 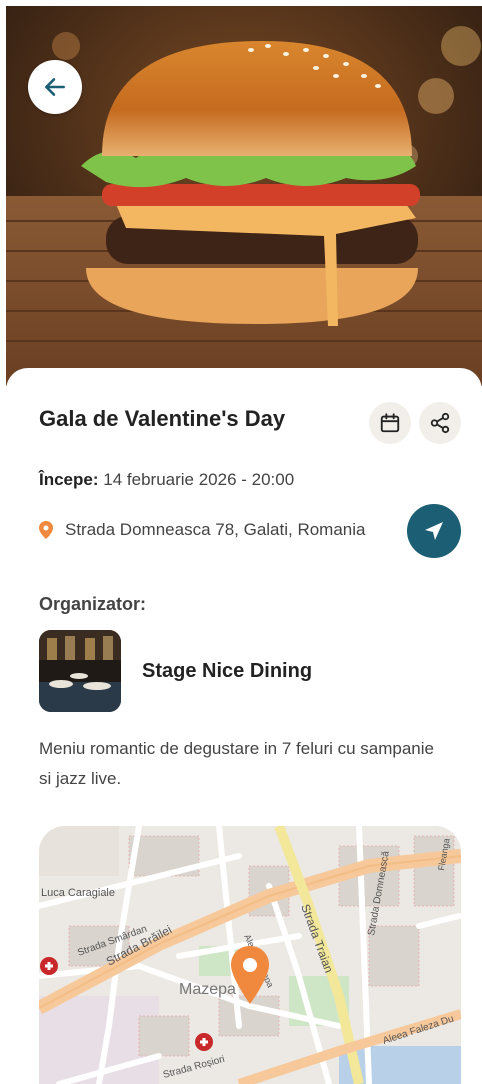 I want to click on restaurant-photo, so click(x=80, y=671).